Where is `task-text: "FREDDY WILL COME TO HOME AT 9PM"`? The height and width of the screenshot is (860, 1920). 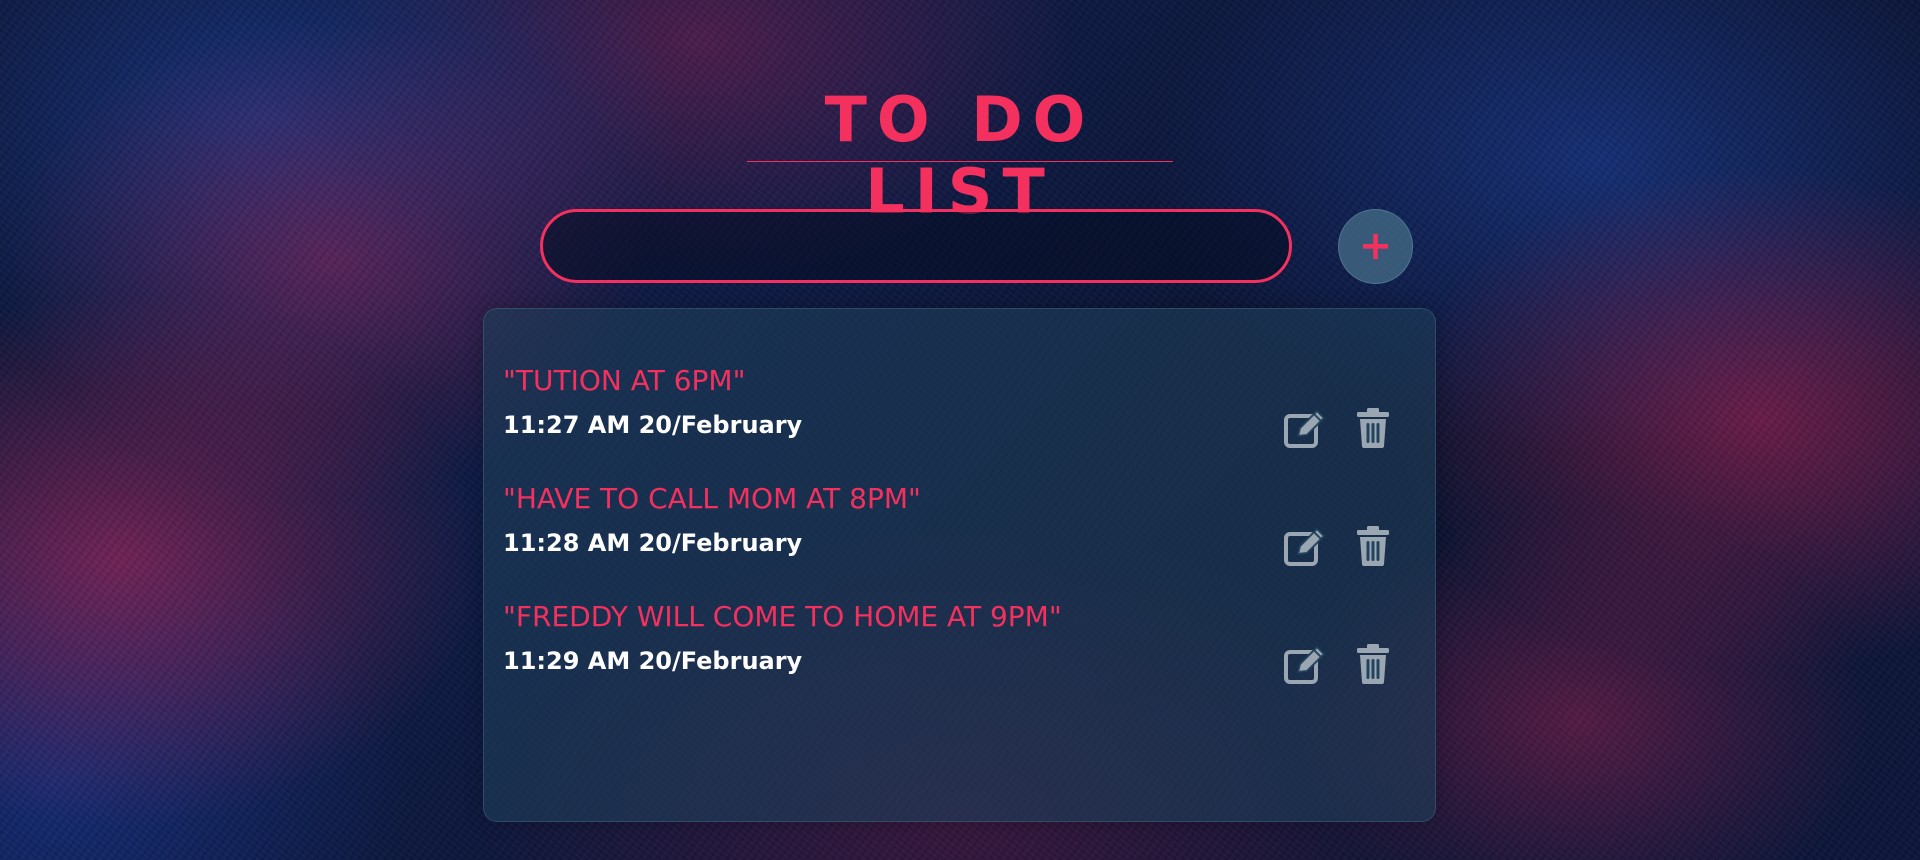
task-text: "FREDDY WILL COME TO HOME AT 9PM" is located at coordinates (782, 616).